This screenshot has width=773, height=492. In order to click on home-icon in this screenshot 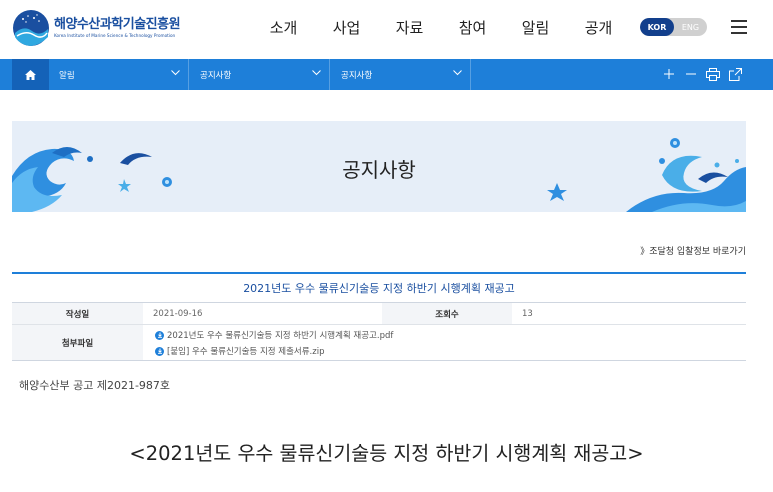, I will do `click(30, 74)`.